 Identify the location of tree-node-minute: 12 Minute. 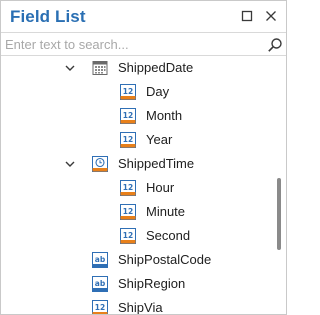
(136, 212).